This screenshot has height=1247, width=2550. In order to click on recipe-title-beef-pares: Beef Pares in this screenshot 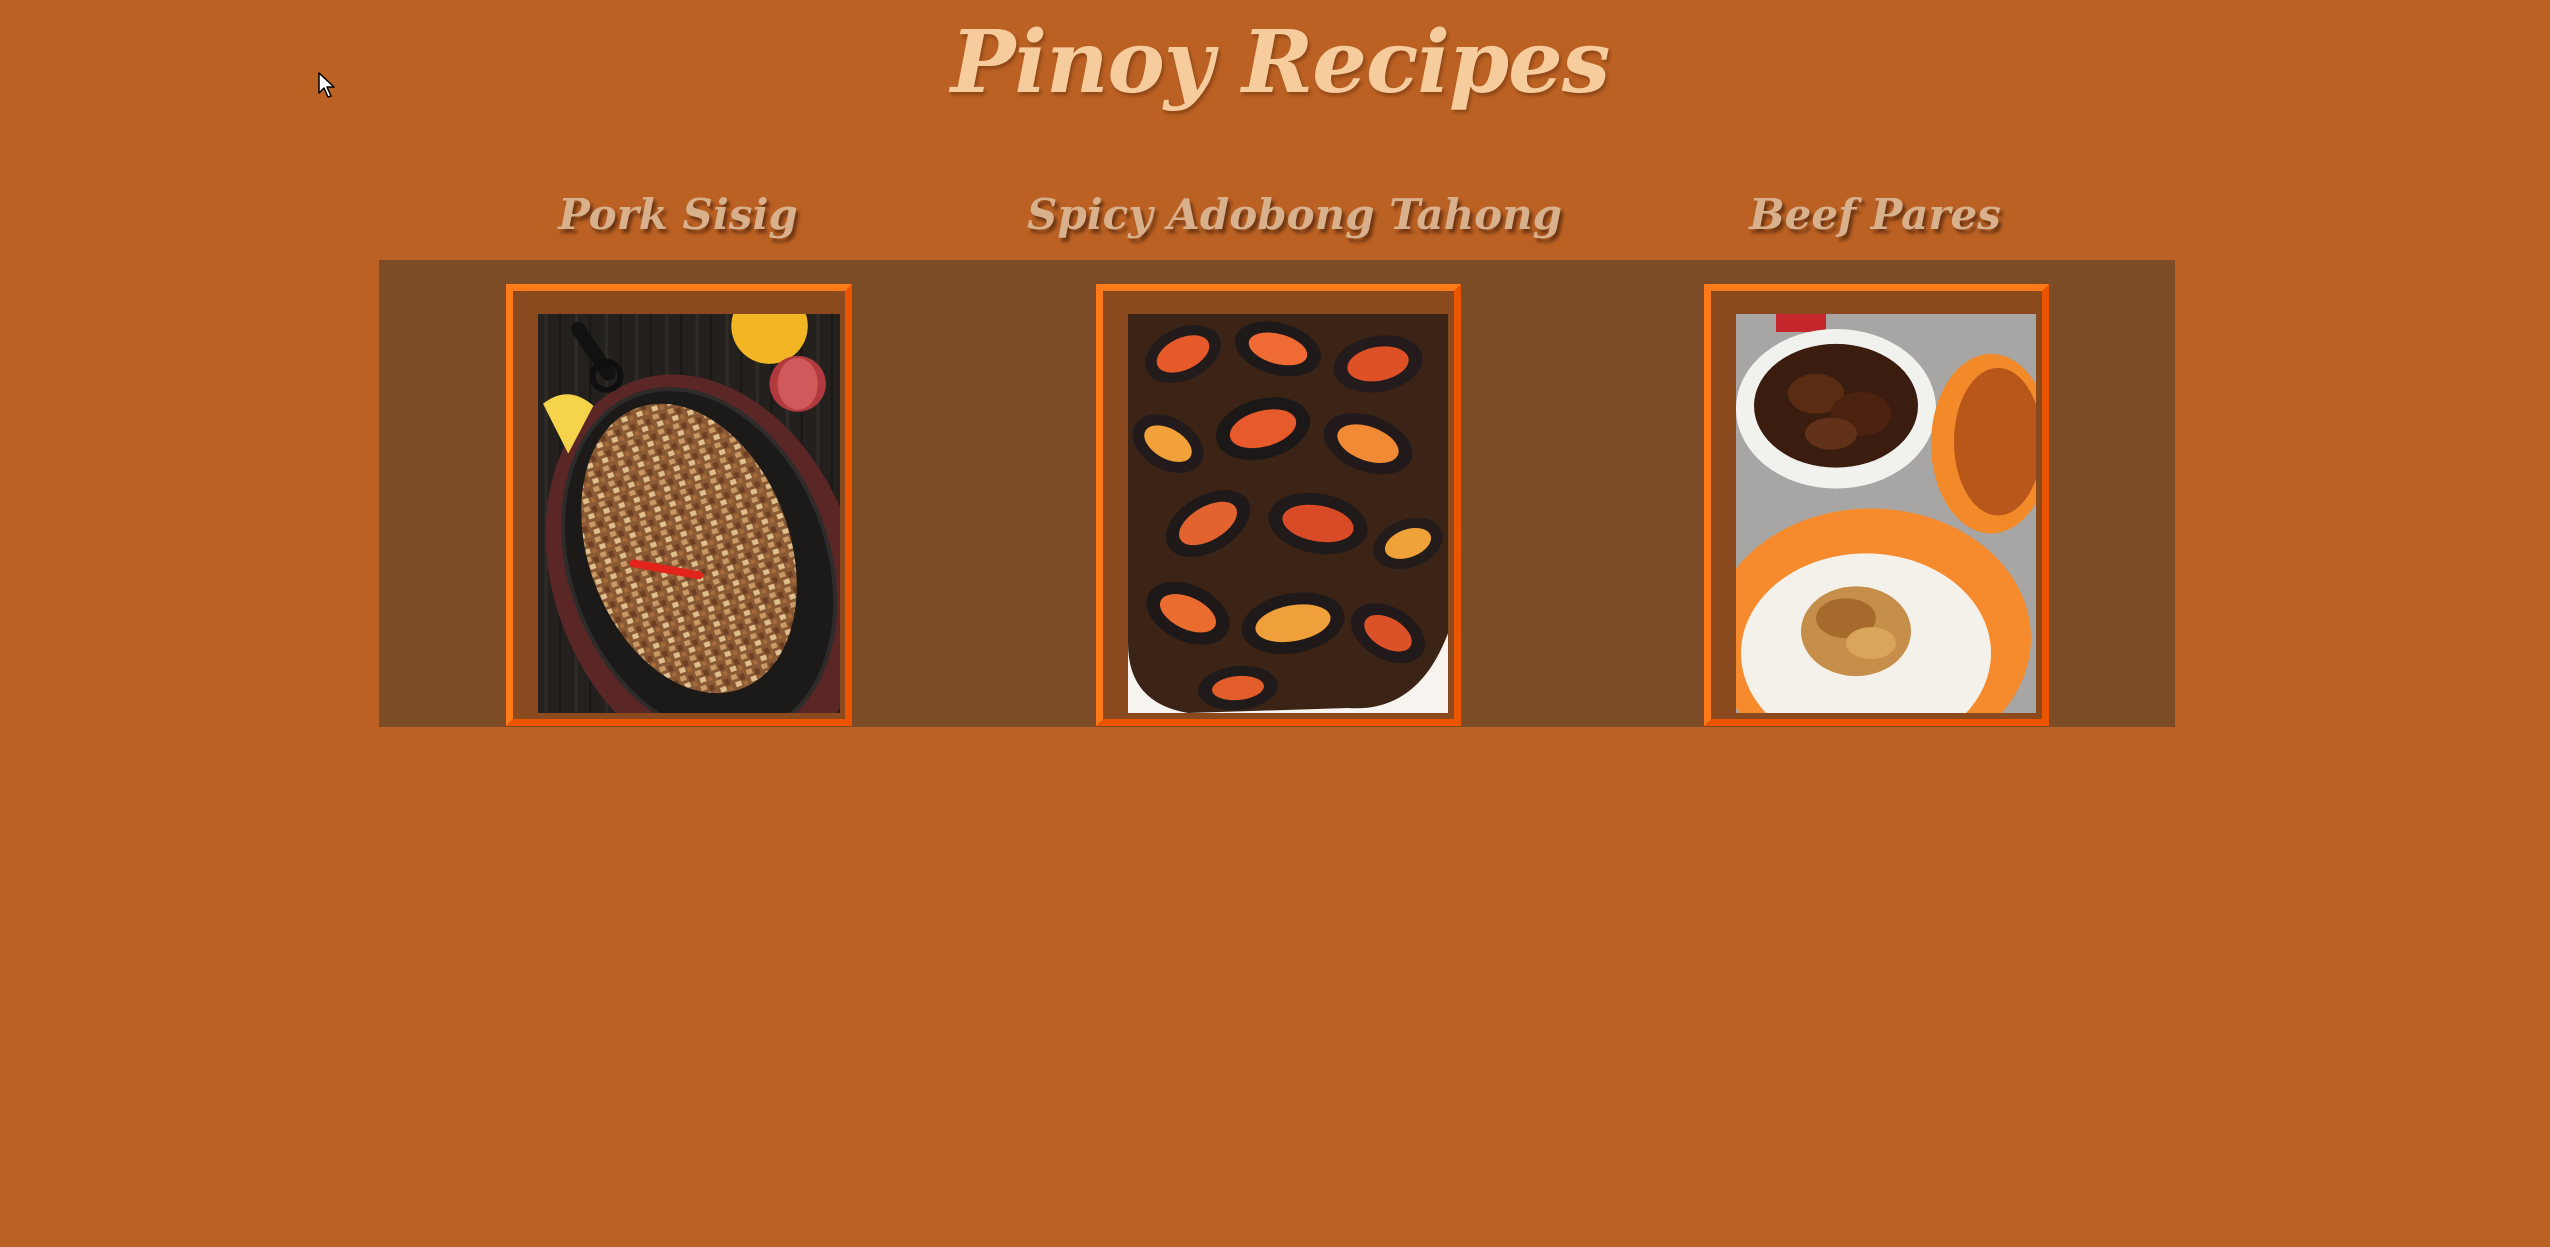, I will do `click(1875, 214)`.